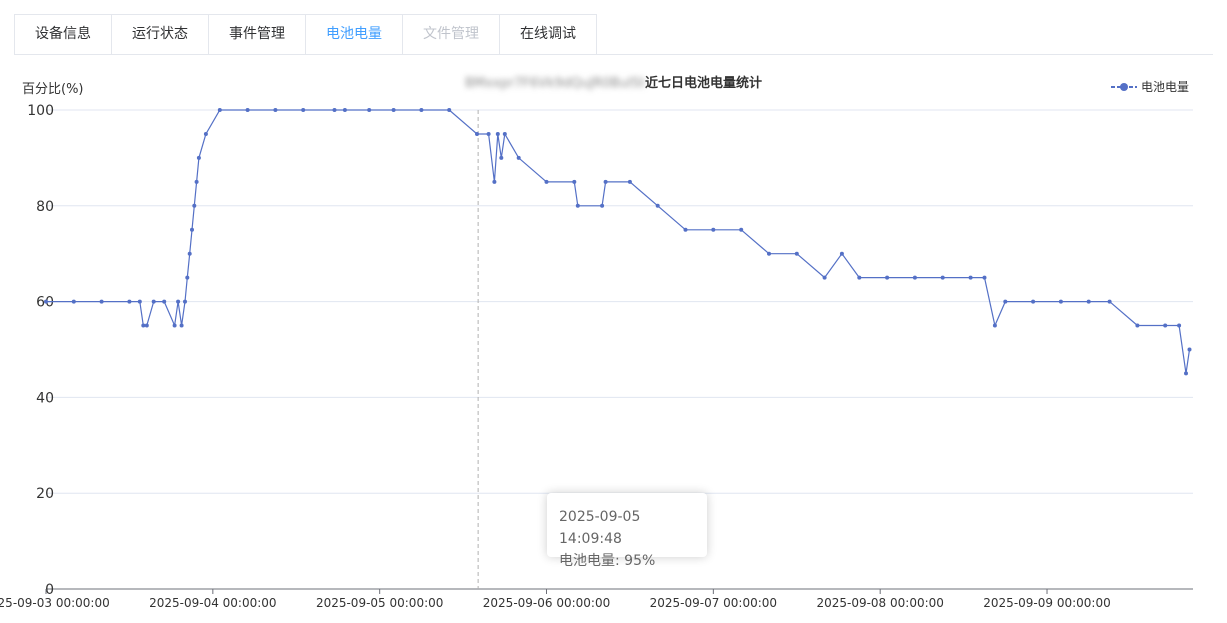 The image size is (1227, 623). I want to click on x-tick-label: 2025-09-06 00:00:00, so click(546, 603).